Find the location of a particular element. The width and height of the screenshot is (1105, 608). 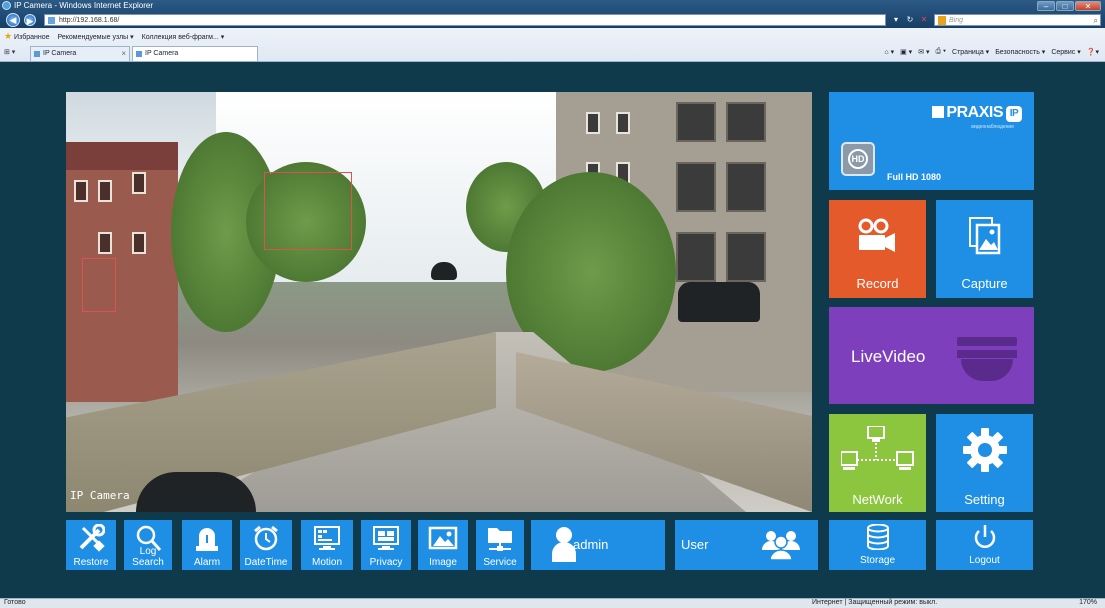

forward-icon: ▶ is located at coordinates (30, 20).